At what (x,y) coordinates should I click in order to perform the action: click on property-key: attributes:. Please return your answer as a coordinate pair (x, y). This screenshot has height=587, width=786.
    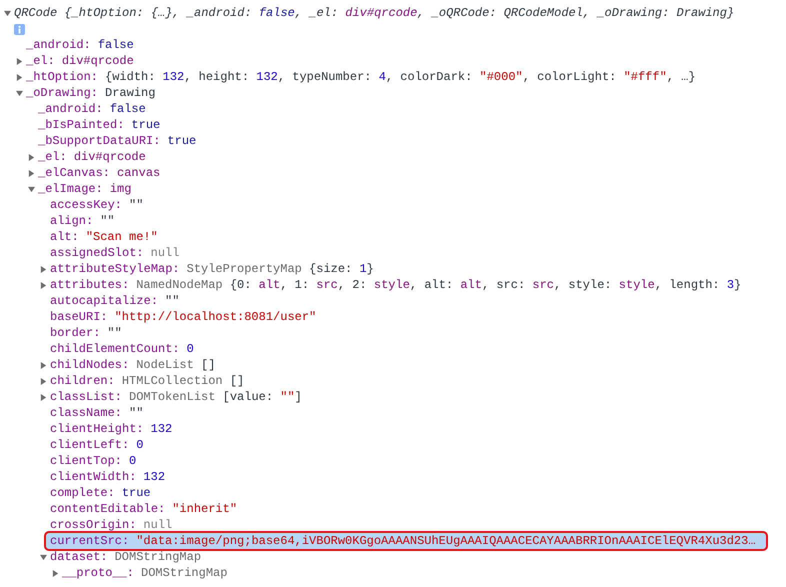
    Looking at the image, I should click on (90, 285).